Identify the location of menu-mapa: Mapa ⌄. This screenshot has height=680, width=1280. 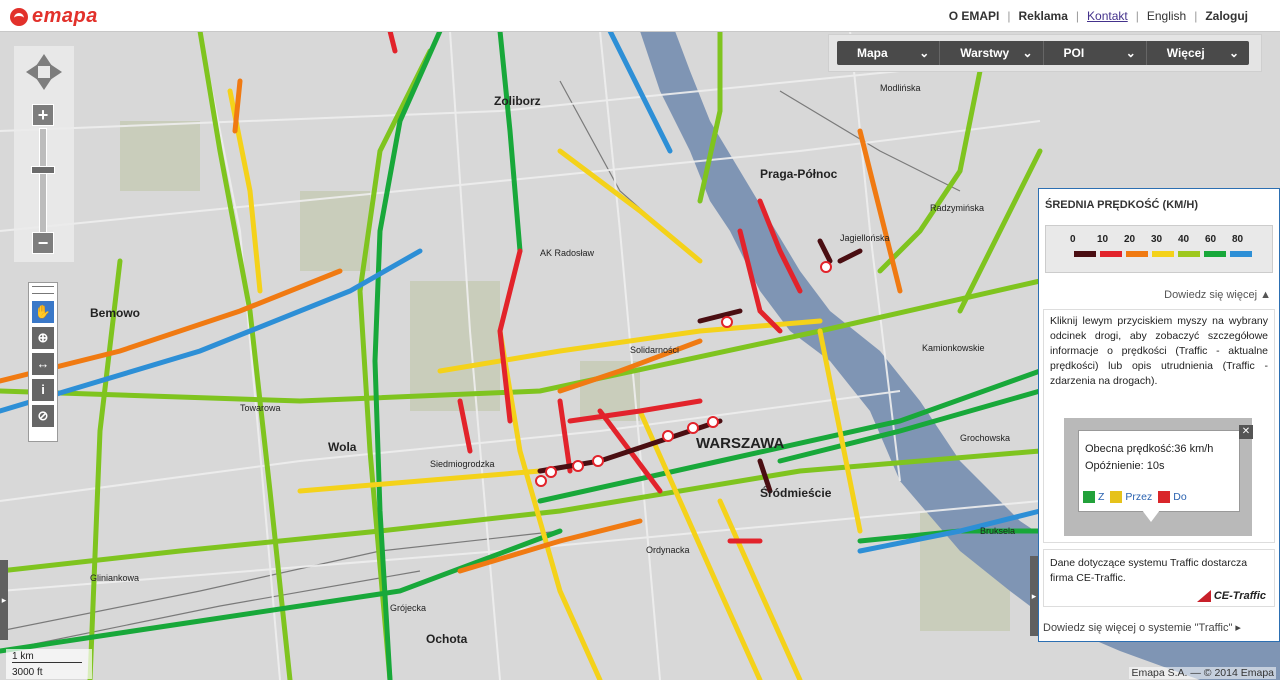
(889, 53).